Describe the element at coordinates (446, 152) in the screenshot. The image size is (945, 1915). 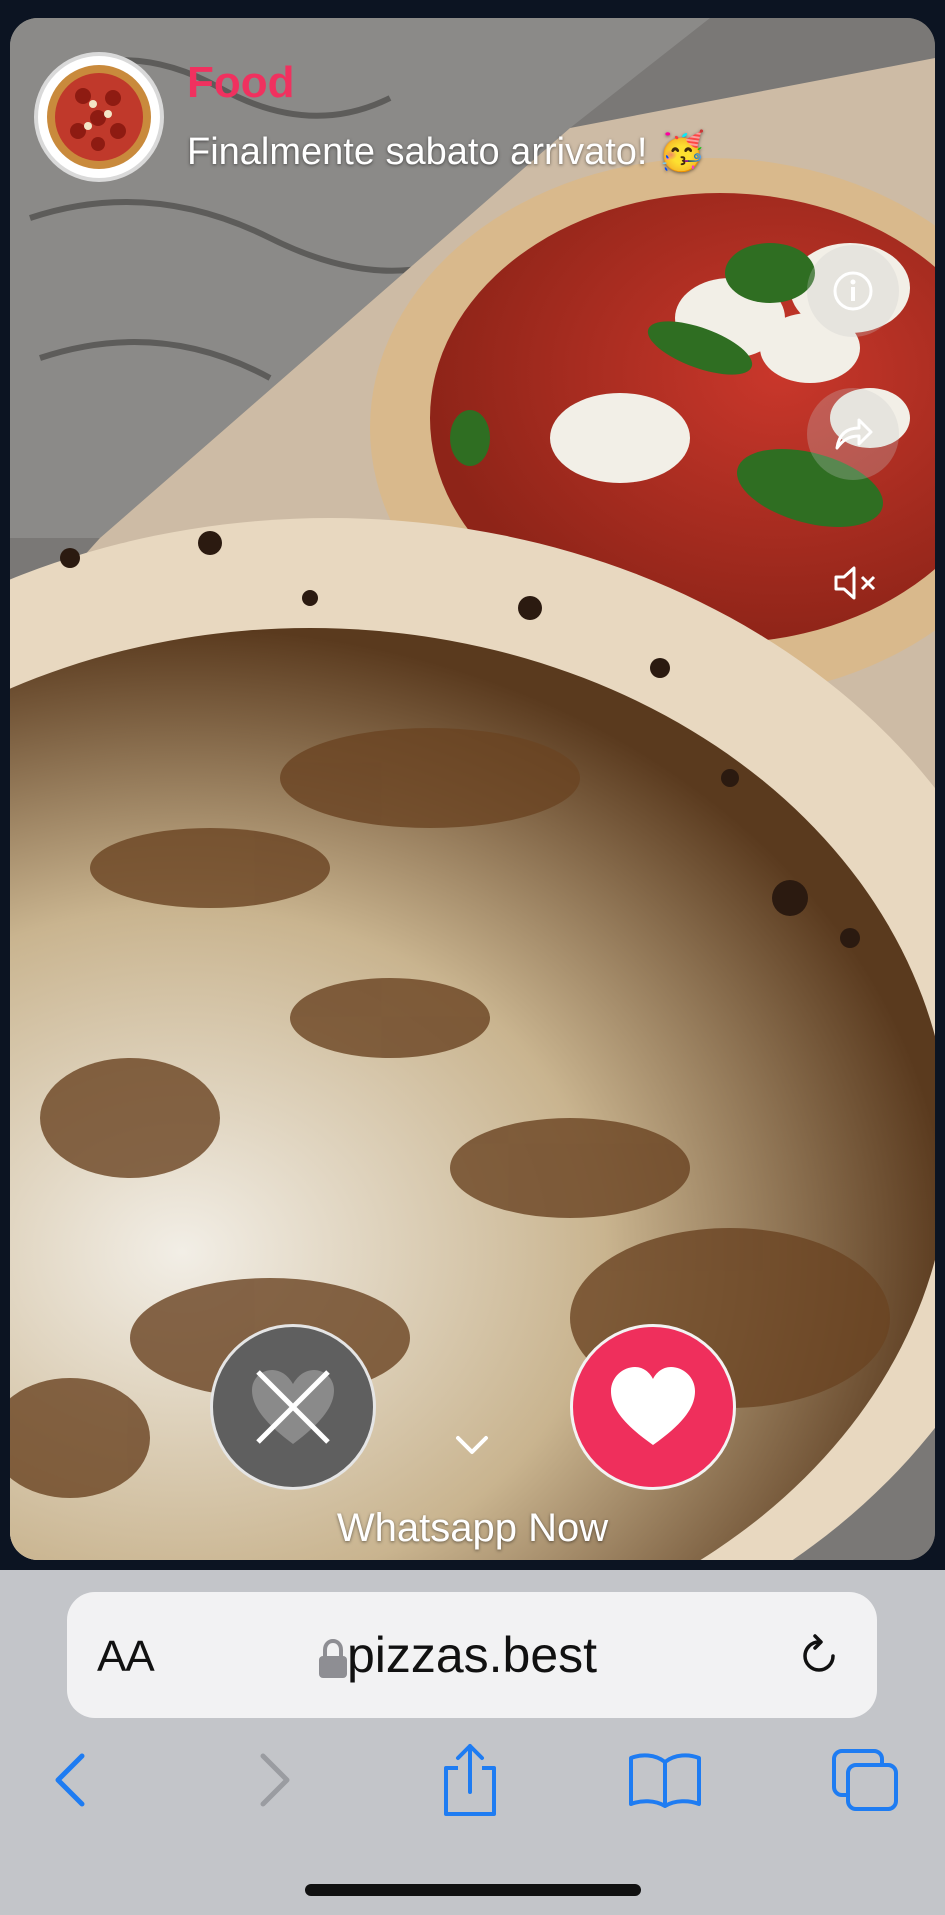
I see `post-caption: Finalmente sabato arrivato! 🥳` at that location.